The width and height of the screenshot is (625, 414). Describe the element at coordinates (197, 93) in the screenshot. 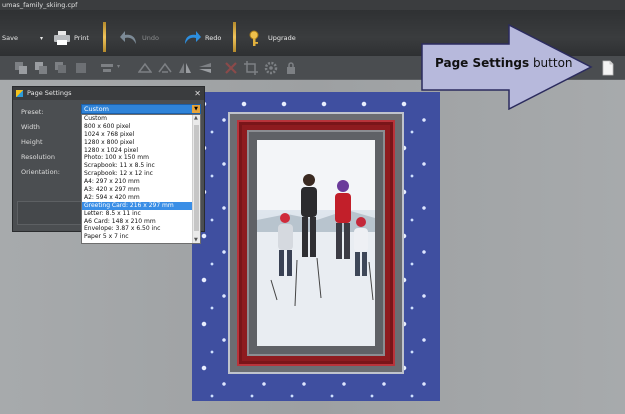

I see `close-icon: ✕` at that location.